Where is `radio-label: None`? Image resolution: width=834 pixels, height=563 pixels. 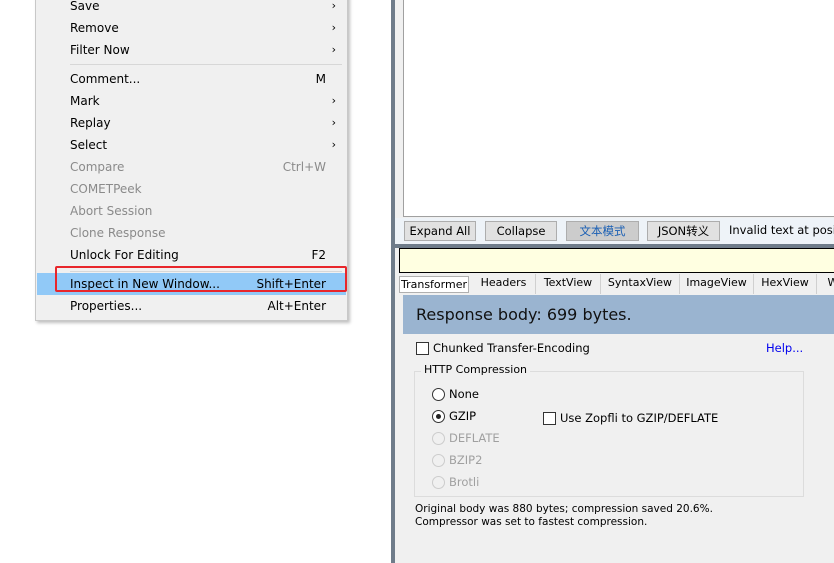
radio-label: None is located at coordinates (464, 394).